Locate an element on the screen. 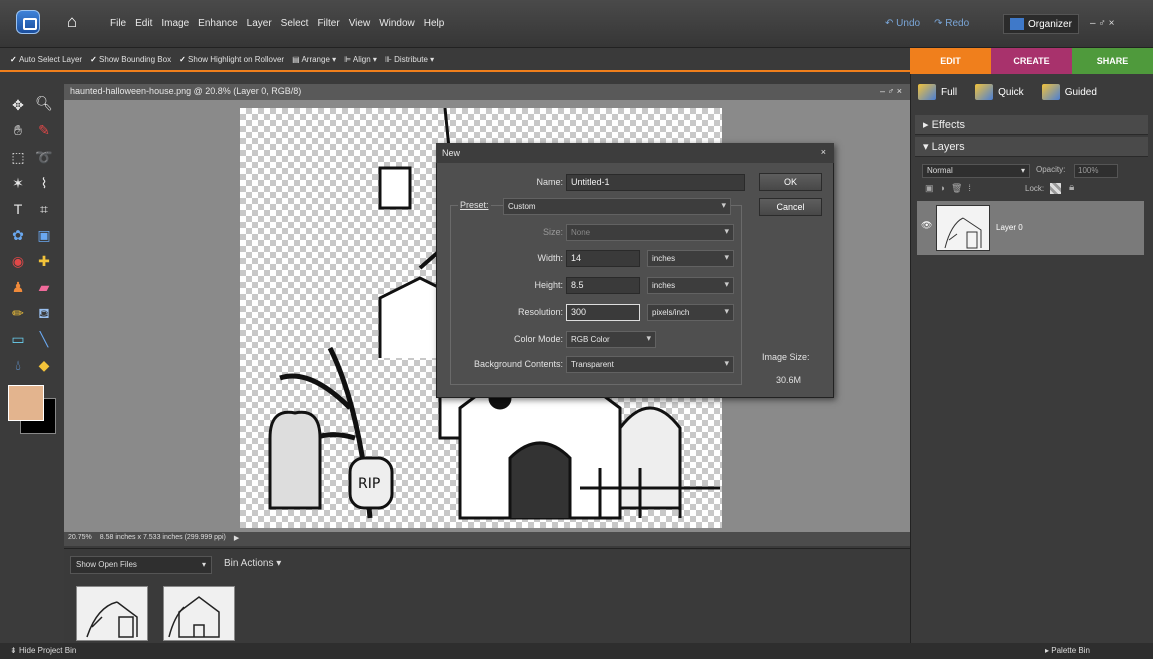 Image resolution: width=1153 pixels, height=659 pixels. show-highlight-label: Show Highlight on Rollover is located at coordinates (236, 59).